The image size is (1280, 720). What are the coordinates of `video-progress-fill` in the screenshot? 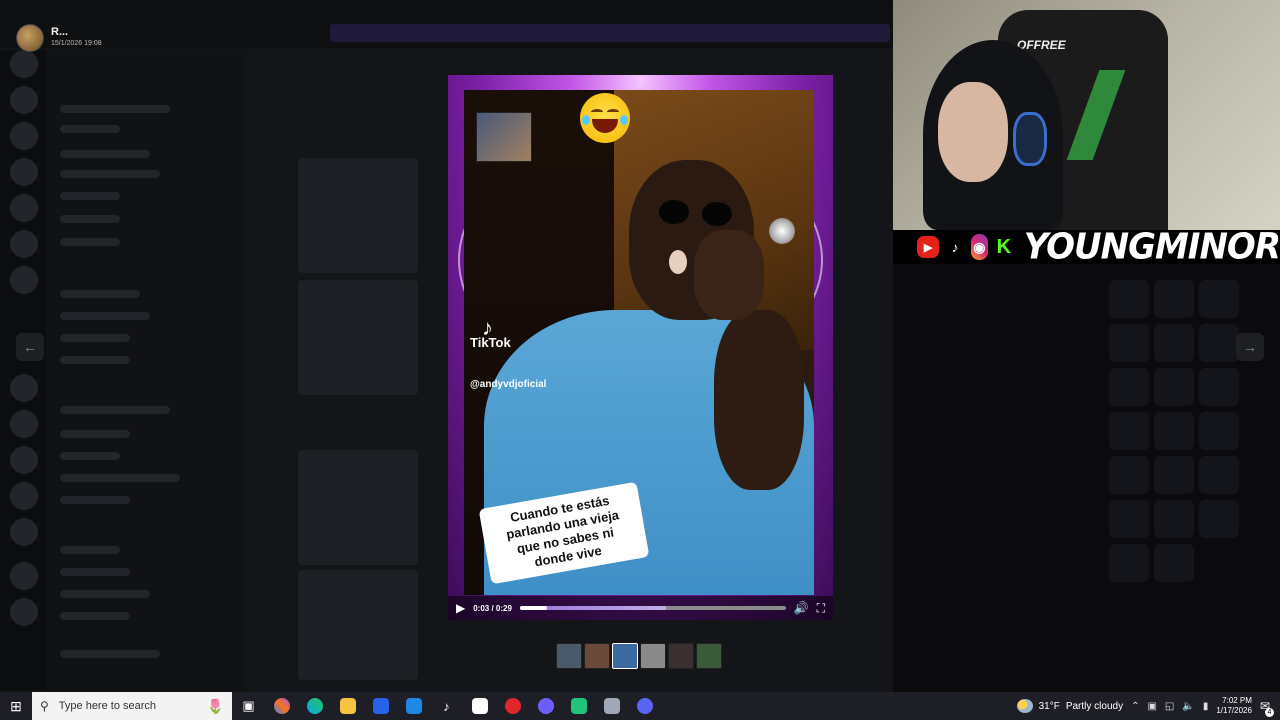 It's located at (533, 608).